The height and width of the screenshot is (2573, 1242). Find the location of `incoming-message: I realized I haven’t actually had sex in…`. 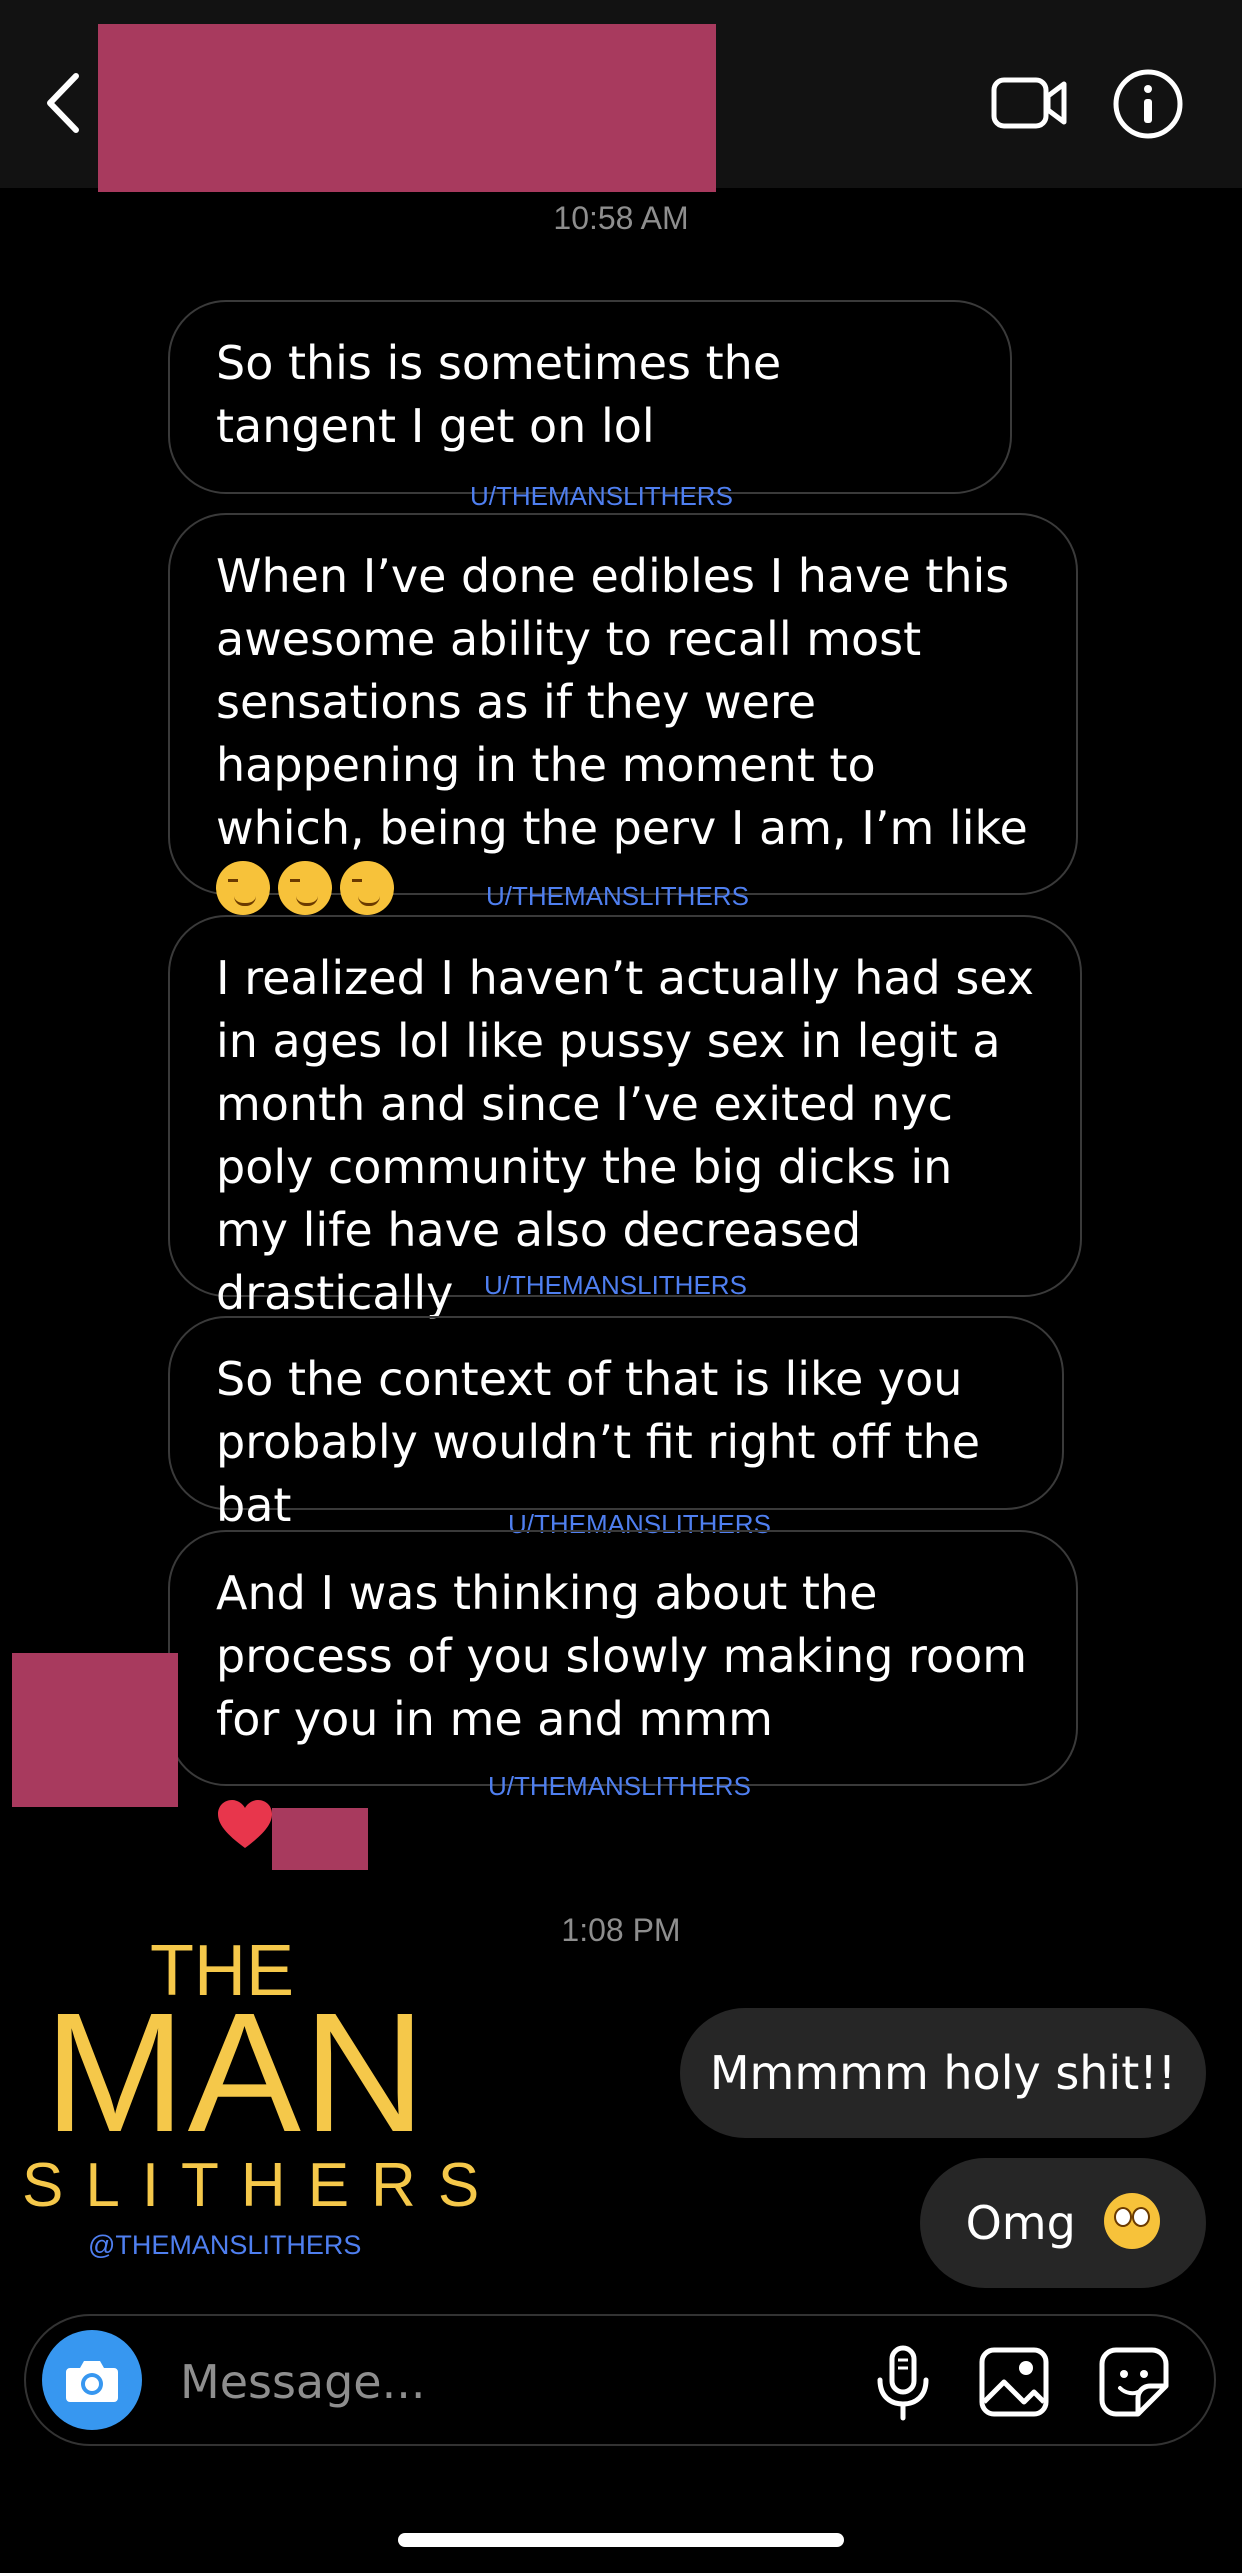

incoming-message: I realized I haven’t actually had sex in… is located at coordinates (625, 1117).